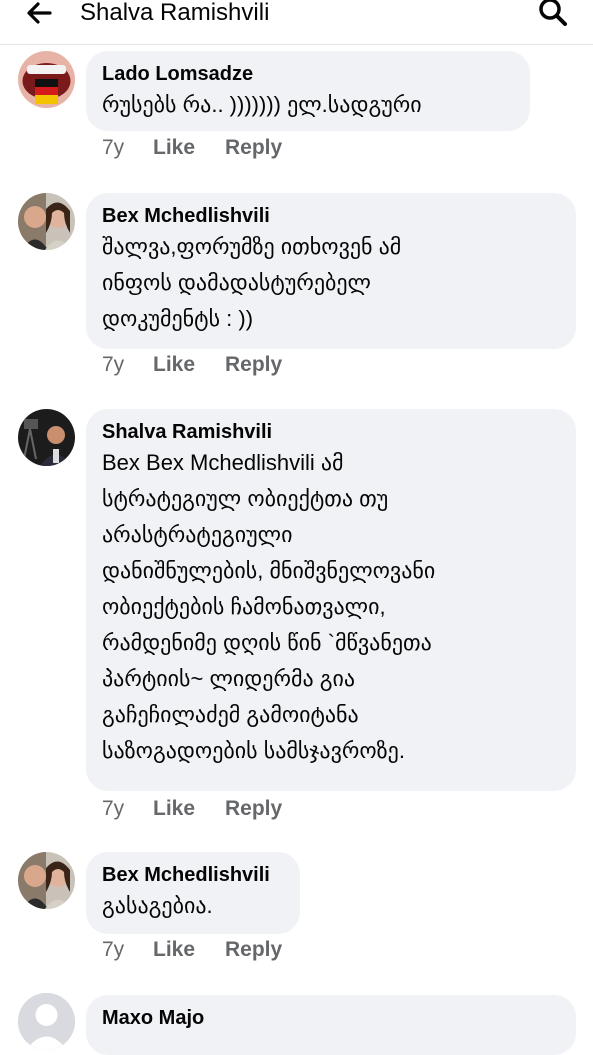  Describe the element at coordinates (331, 1018) in the screenshot. I see `comment-author: Maxo Majo` at that location.